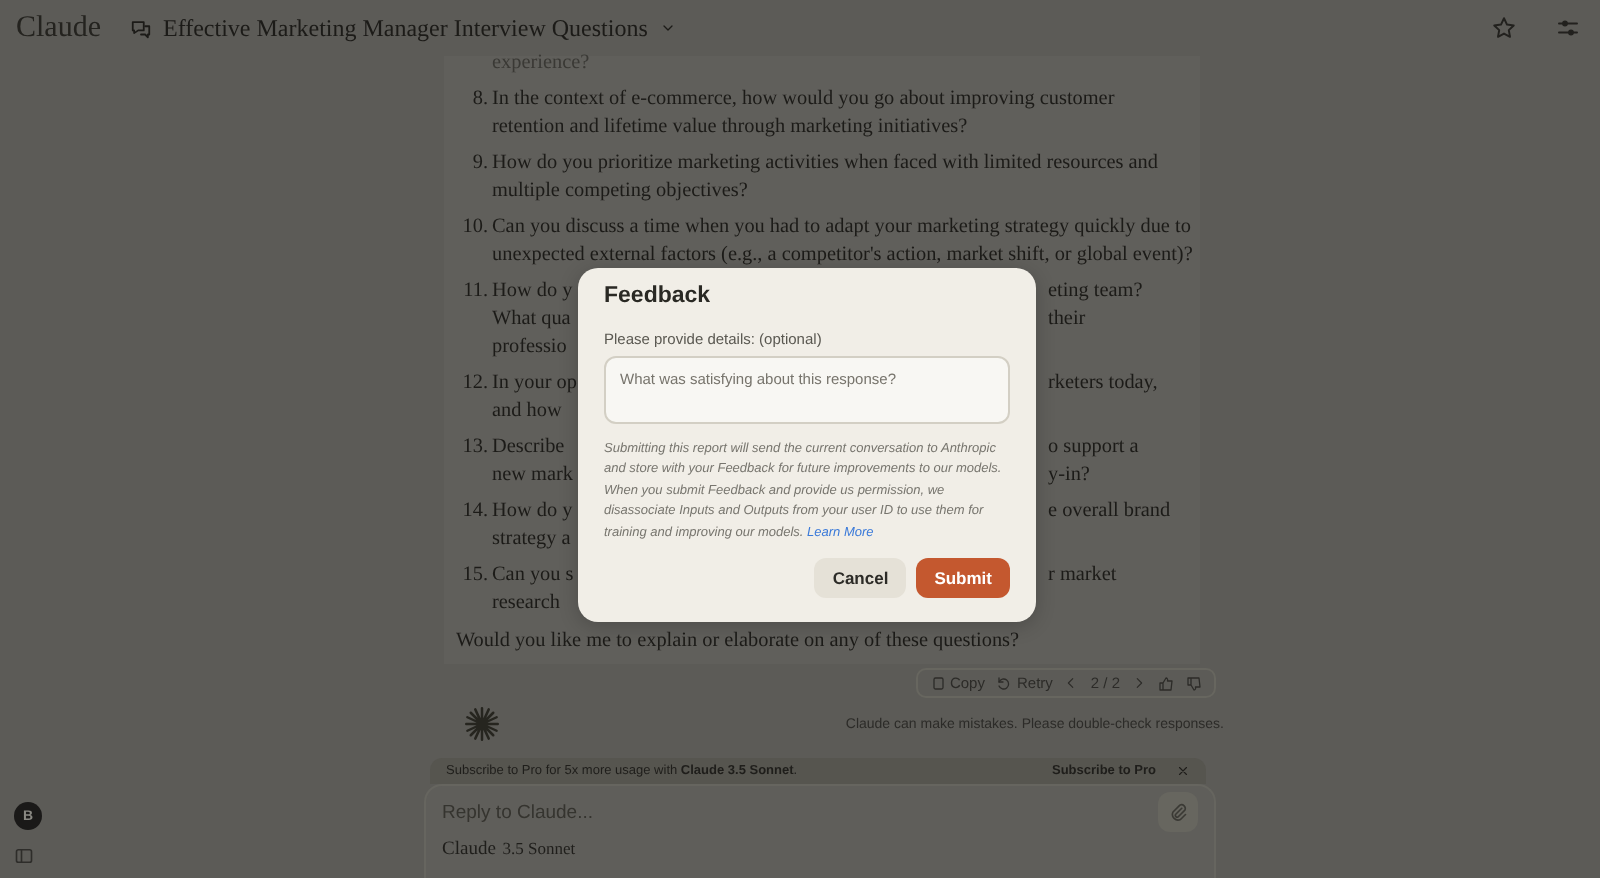 This screenshot has width=1600, height=878. I want to click on retry-icon, so click(1004, 683).